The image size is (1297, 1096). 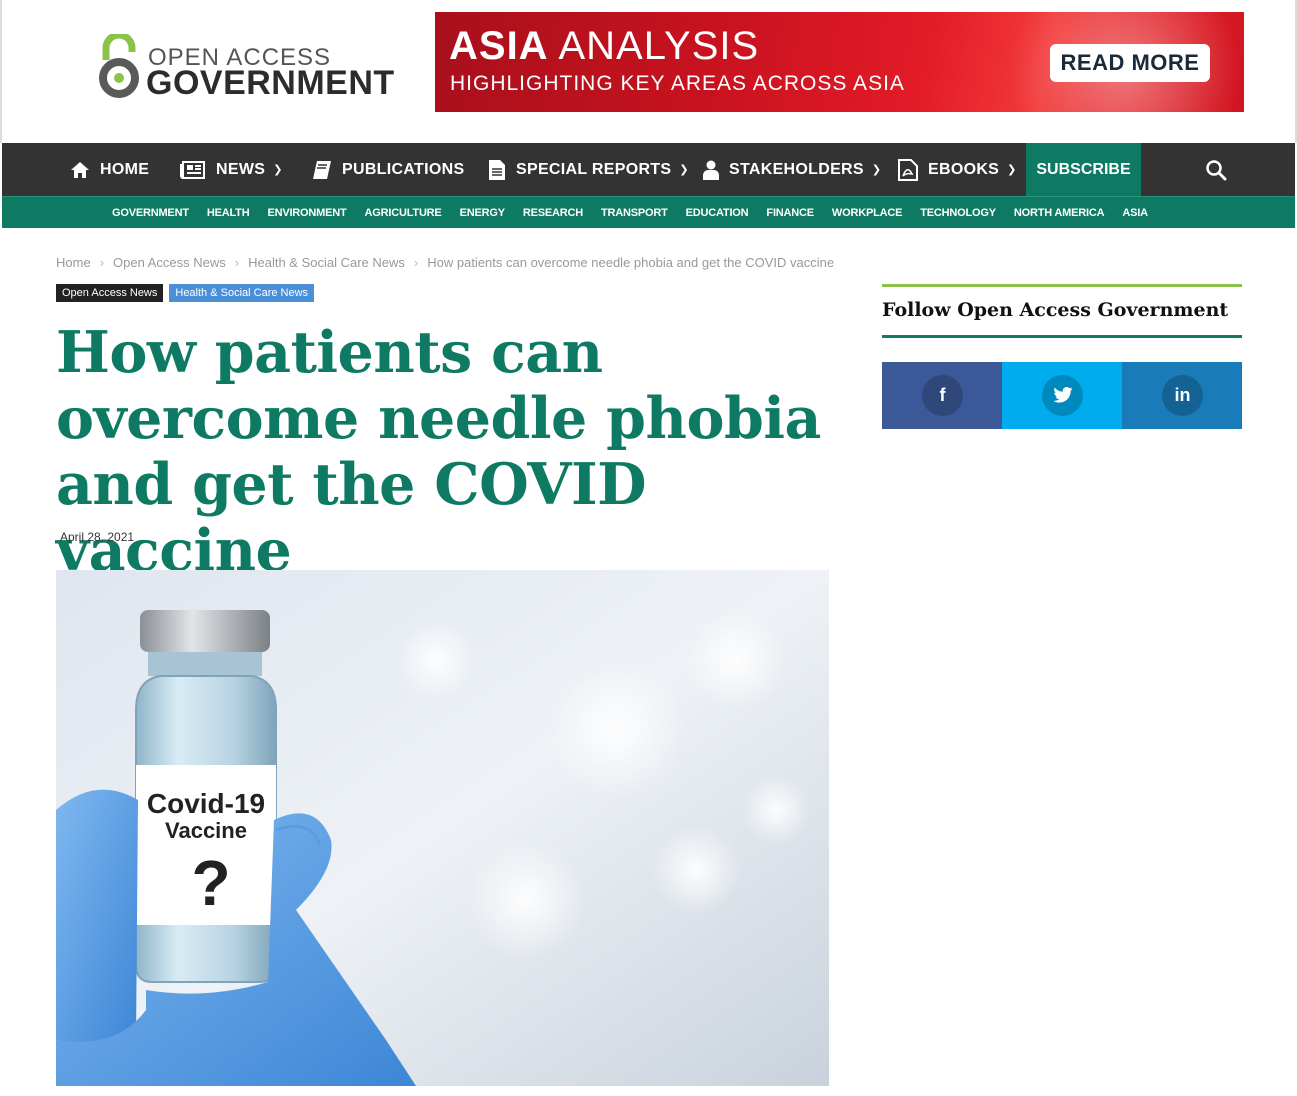 What do you see at coordinates (677, 83) in the screenshot?
I see `banner-subtitle: HIGHLIGHTING KEY AREAS ACROSS ASIA` at bounding box center [677, 83].